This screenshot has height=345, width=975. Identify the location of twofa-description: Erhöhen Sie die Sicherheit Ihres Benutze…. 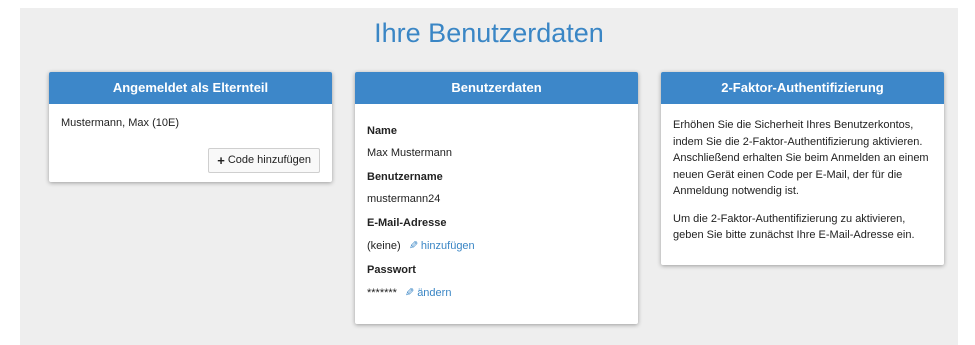
(801, 158).